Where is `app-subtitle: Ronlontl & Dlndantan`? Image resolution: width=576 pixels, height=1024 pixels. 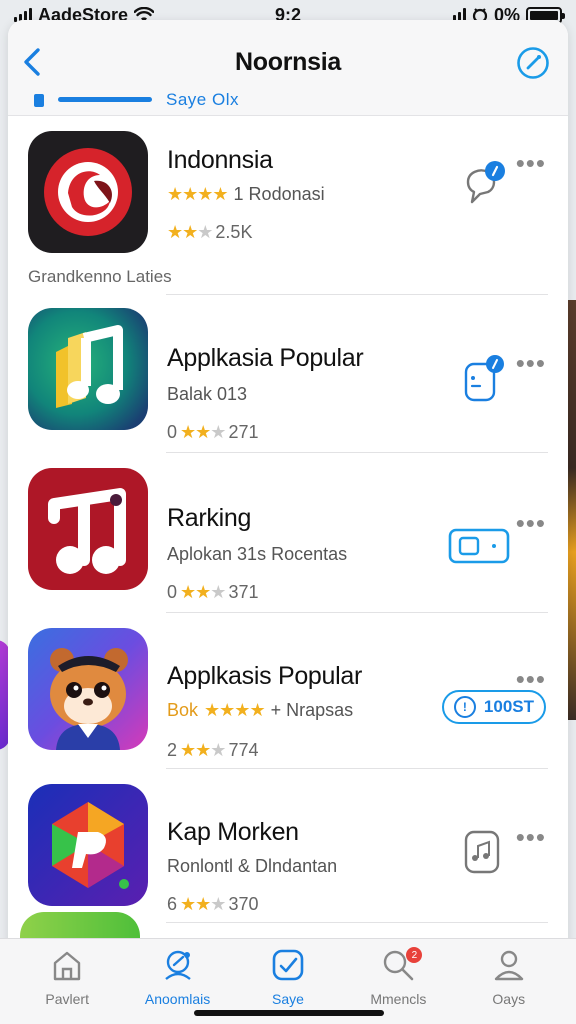
app-subtitle: Ronlontl & Dlndantan is located at coordinates (252, 866).